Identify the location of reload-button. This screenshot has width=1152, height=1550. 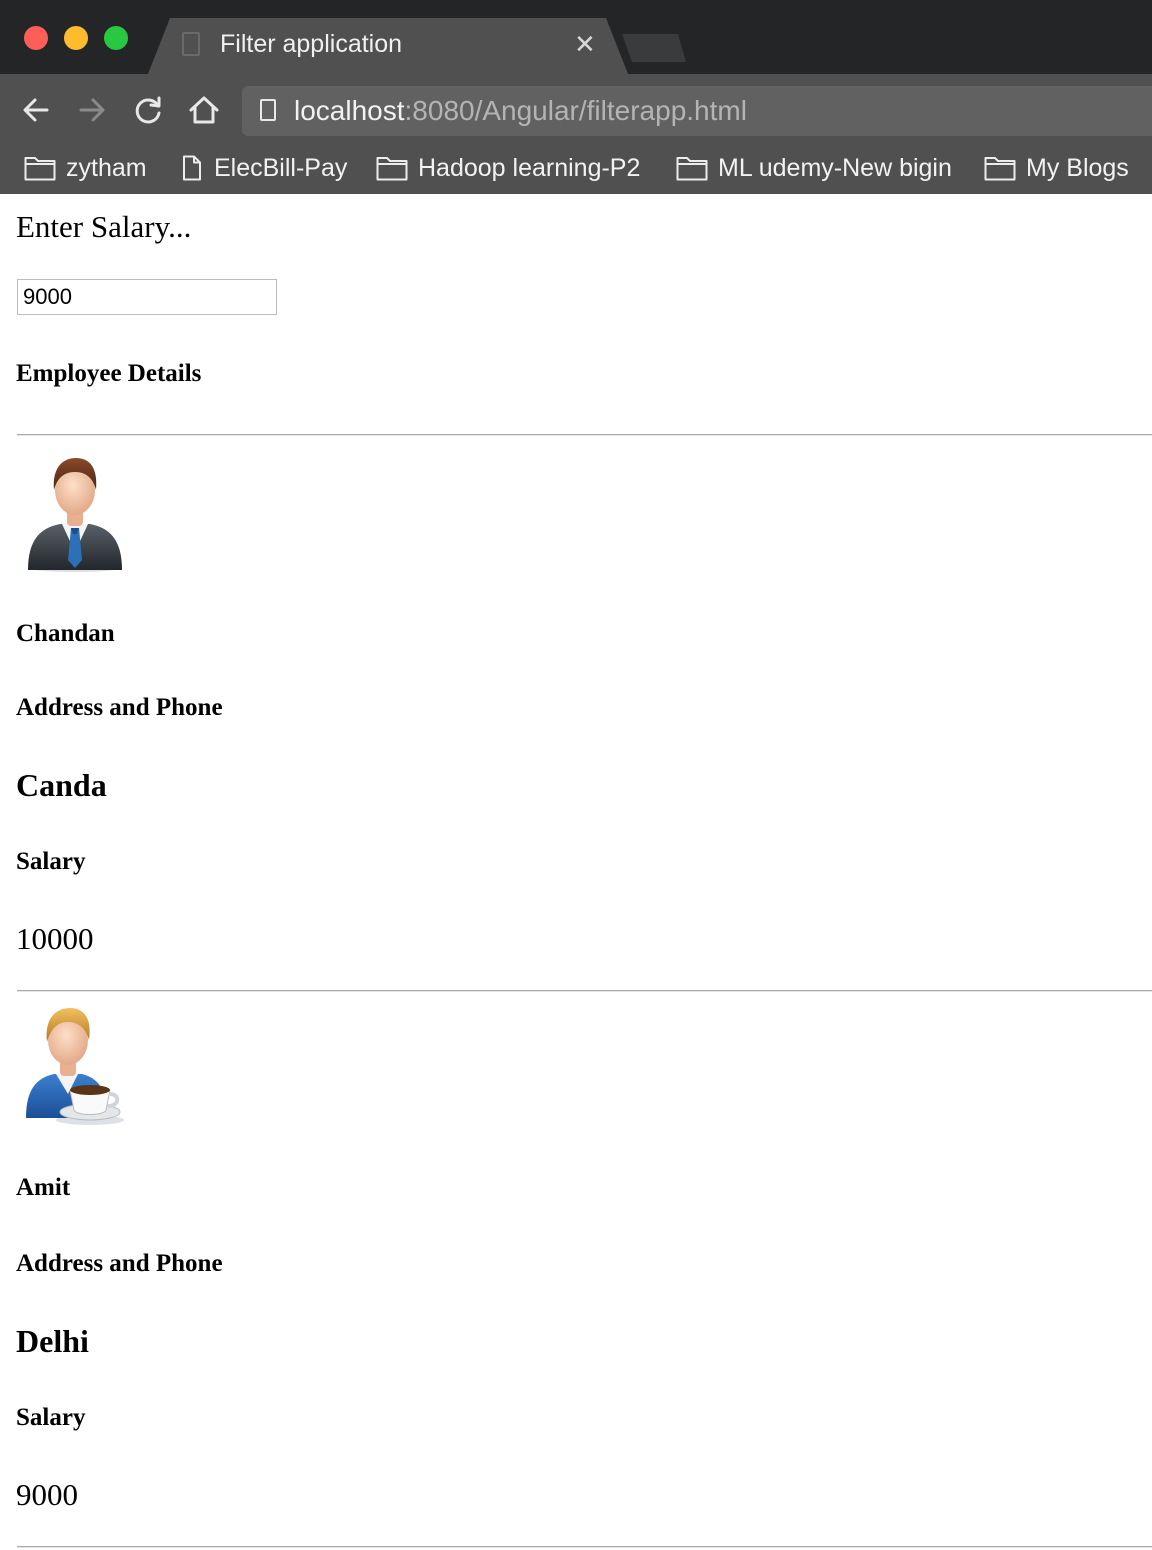
(148, 110).